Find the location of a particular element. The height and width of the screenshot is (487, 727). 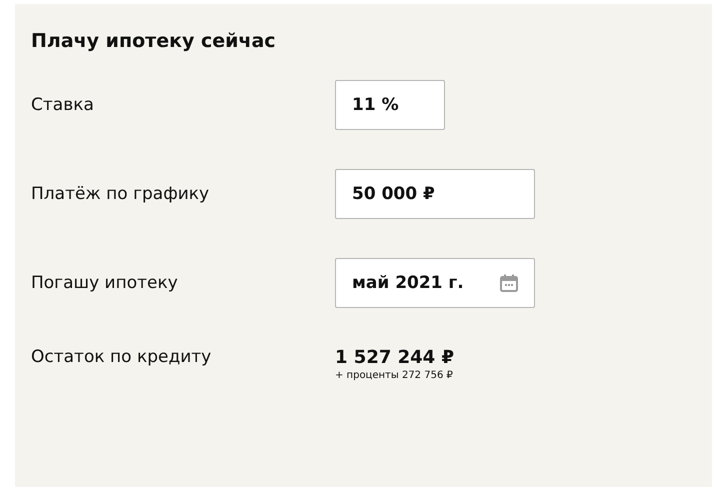

input-field: 11 % is located at coordinates (390, 105).